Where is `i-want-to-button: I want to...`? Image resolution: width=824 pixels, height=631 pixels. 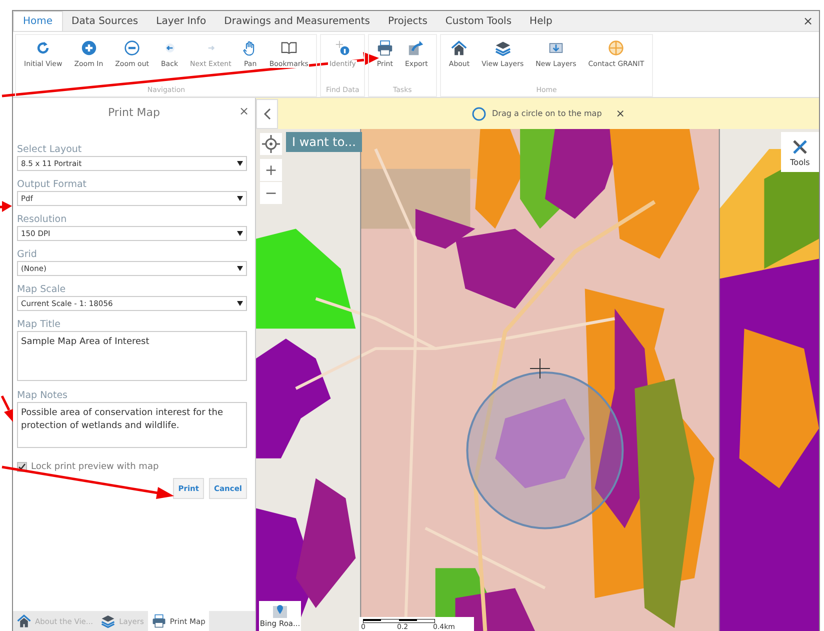
i-want-to-button: I want to... is located at coordinates (324, 142).